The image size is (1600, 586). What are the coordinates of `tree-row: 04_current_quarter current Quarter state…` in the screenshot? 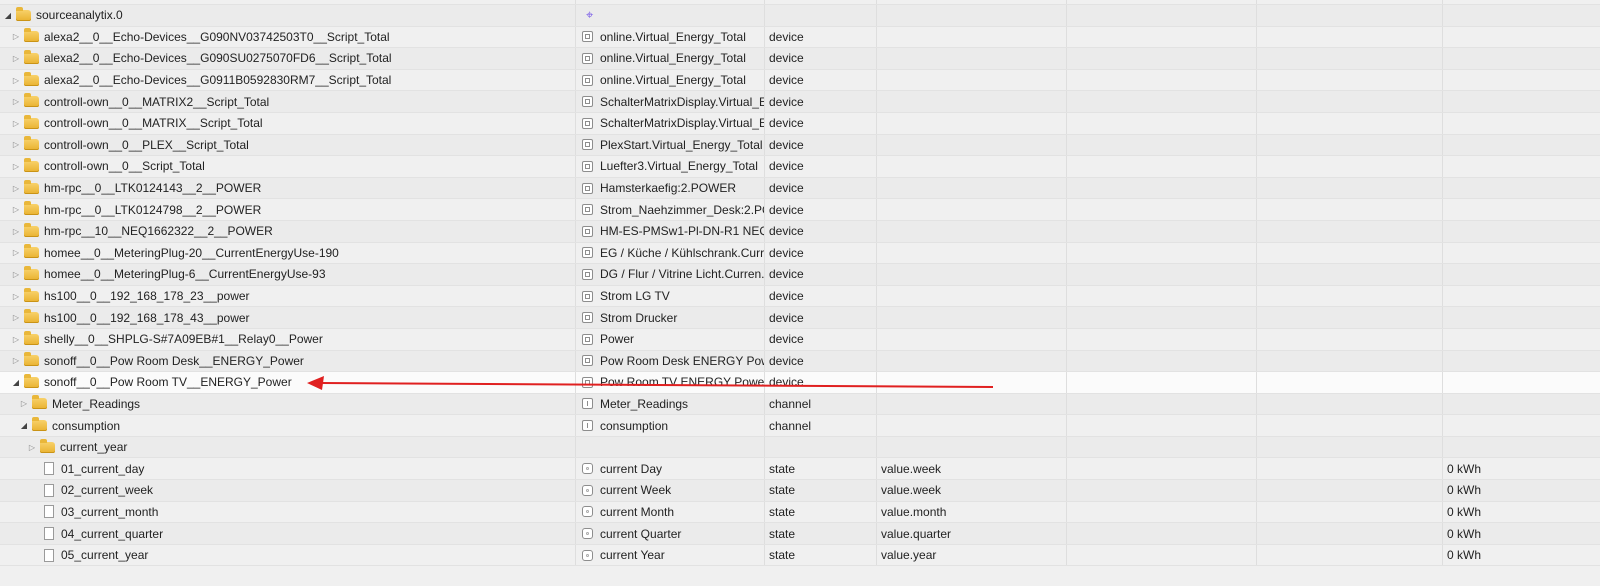 It's located at (800, 534).